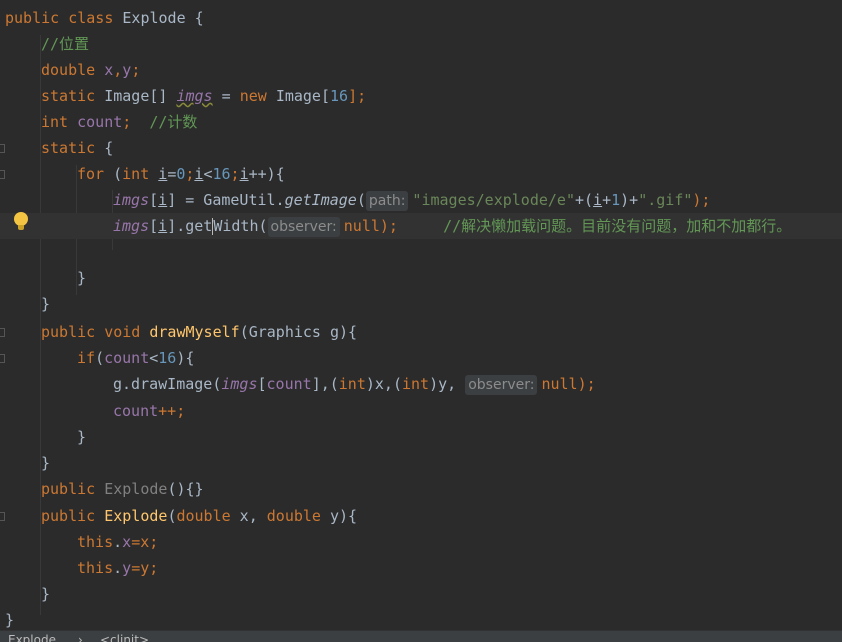  I want to click on number: 1, so click(616, 200).